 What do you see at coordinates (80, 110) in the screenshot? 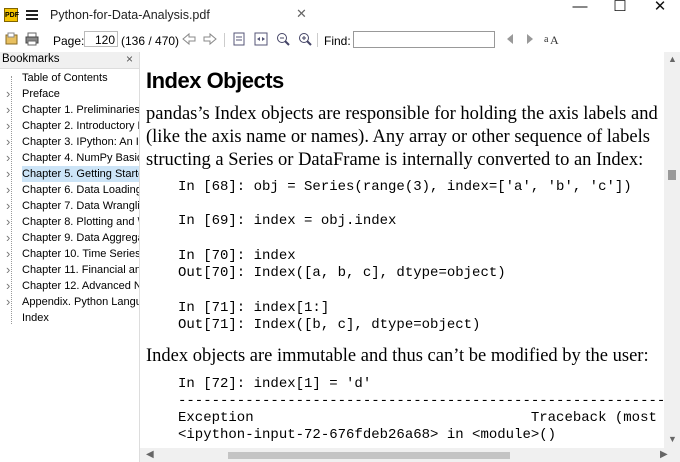
I see `bookmark-label: Chapter 1. Preliminaries` at bounding box center [80, 110].